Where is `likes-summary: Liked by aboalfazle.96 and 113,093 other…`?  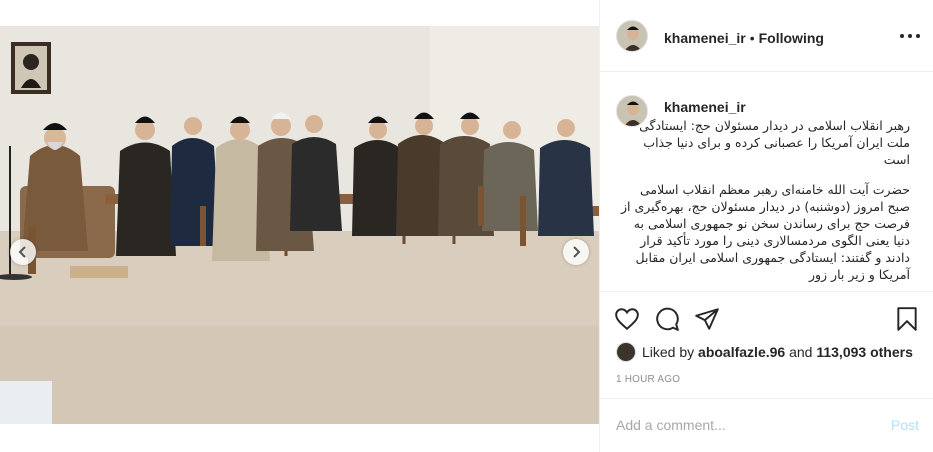
likes-summary: Liked by aboalfazle.96 and 113,093 other… is located at coordinates (764, 352).